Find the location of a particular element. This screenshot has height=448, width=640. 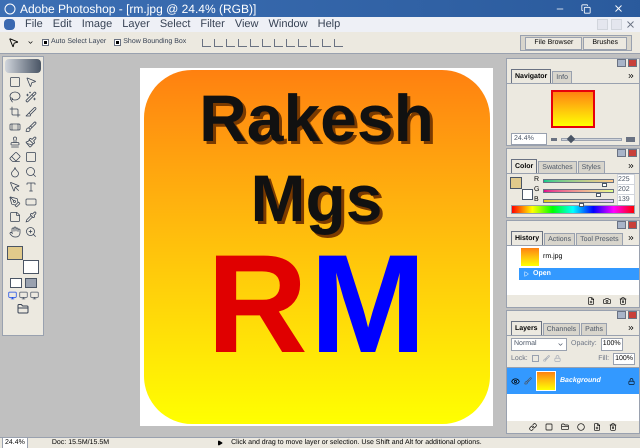

move-tool-icon is located at coordinates (13, 42).